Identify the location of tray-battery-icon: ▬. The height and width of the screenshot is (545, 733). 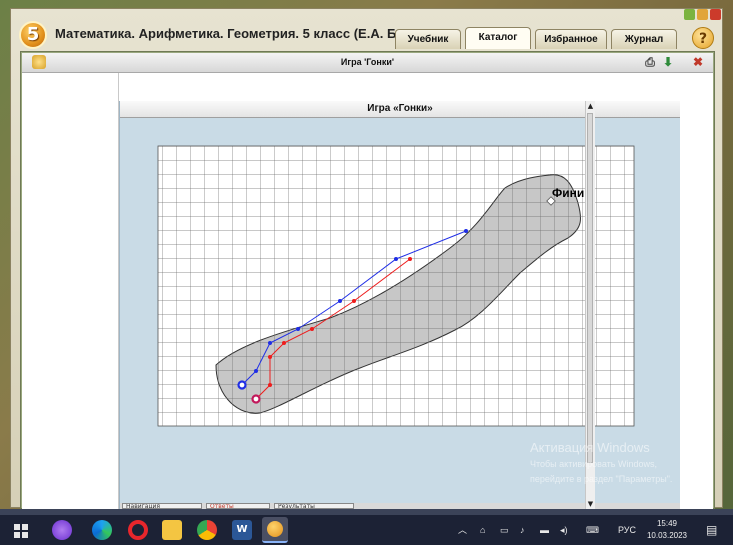
(544, 530).